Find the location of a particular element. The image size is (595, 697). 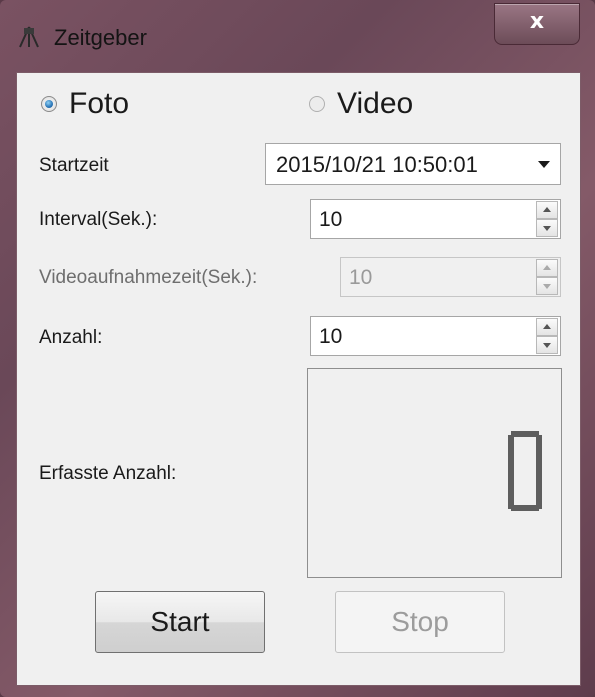

anzahl-spinner: 10 is located at coordinates (435, 336).